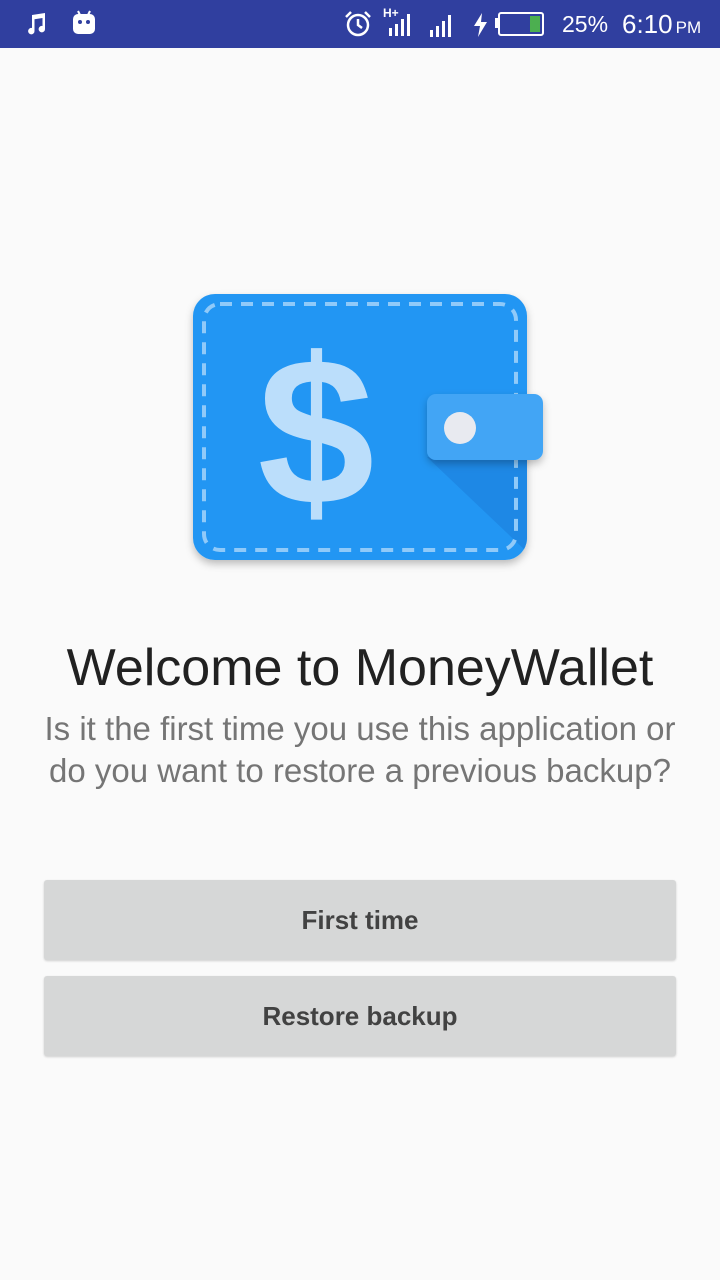  What do you see at coordinates (440, 26) in the screenshot?
I see `signal-icon` at bounding box center [440, 26].